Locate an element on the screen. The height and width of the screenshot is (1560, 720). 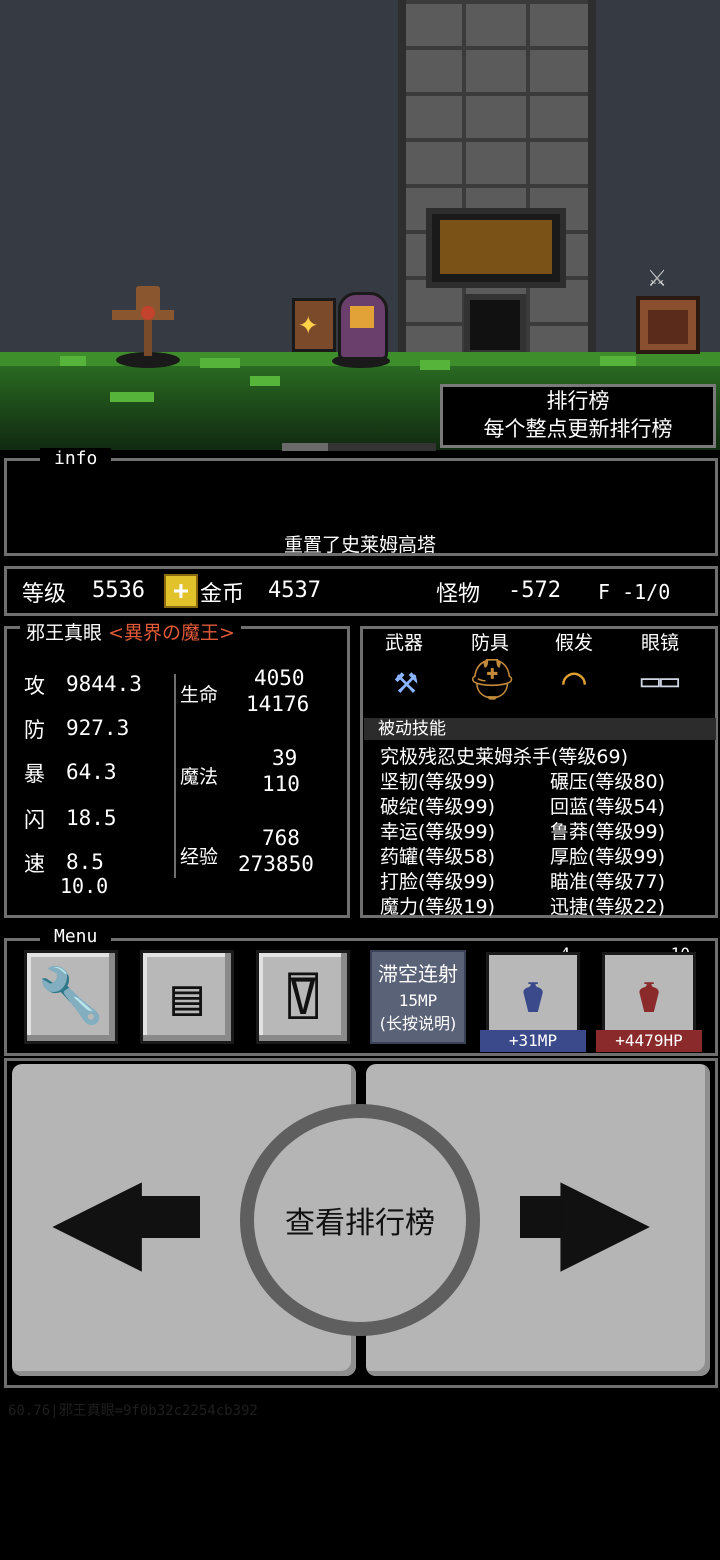
hp-value: 4050 is located at coordinates (279, 678).